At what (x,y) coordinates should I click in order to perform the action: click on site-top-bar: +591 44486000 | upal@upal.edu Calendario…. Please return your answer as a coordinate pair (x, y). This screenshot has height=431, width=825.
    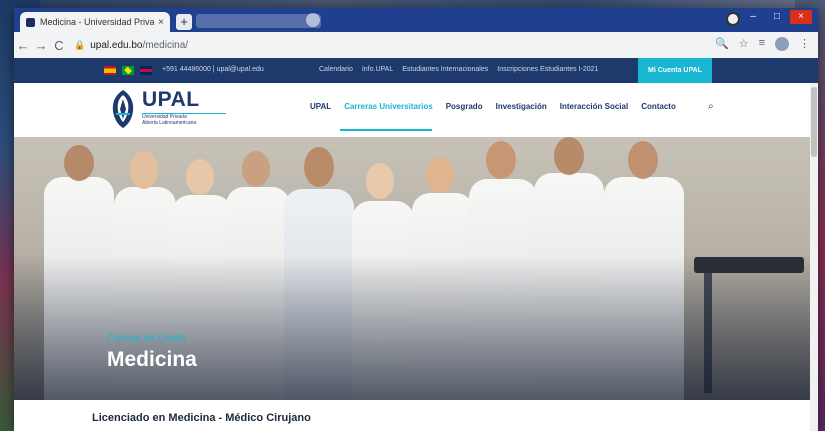
    Looking at the image, I should click on (416, 70).